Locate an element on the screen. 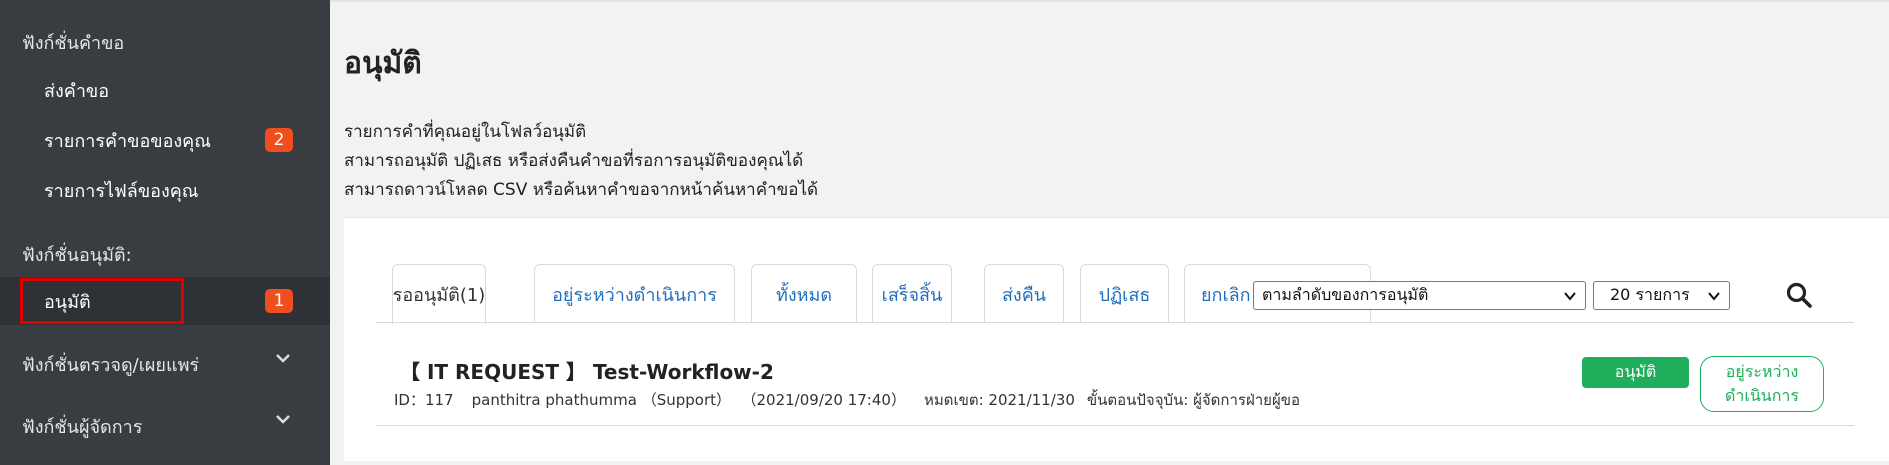  tab-in-progress: อยู่ระหว่างดำเนินการ is located at coordinates (634, 293).